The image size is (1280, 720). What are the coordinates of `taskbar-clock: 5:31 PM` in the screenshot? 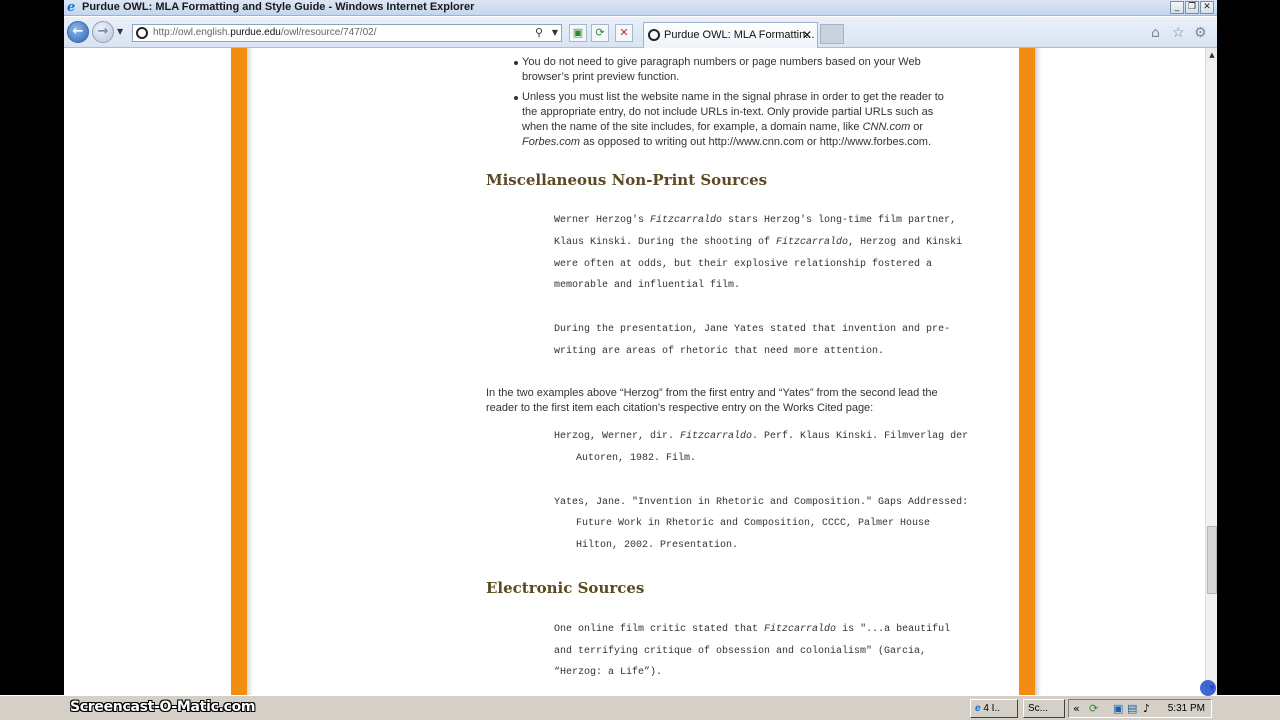 It's located at (1186, 708).